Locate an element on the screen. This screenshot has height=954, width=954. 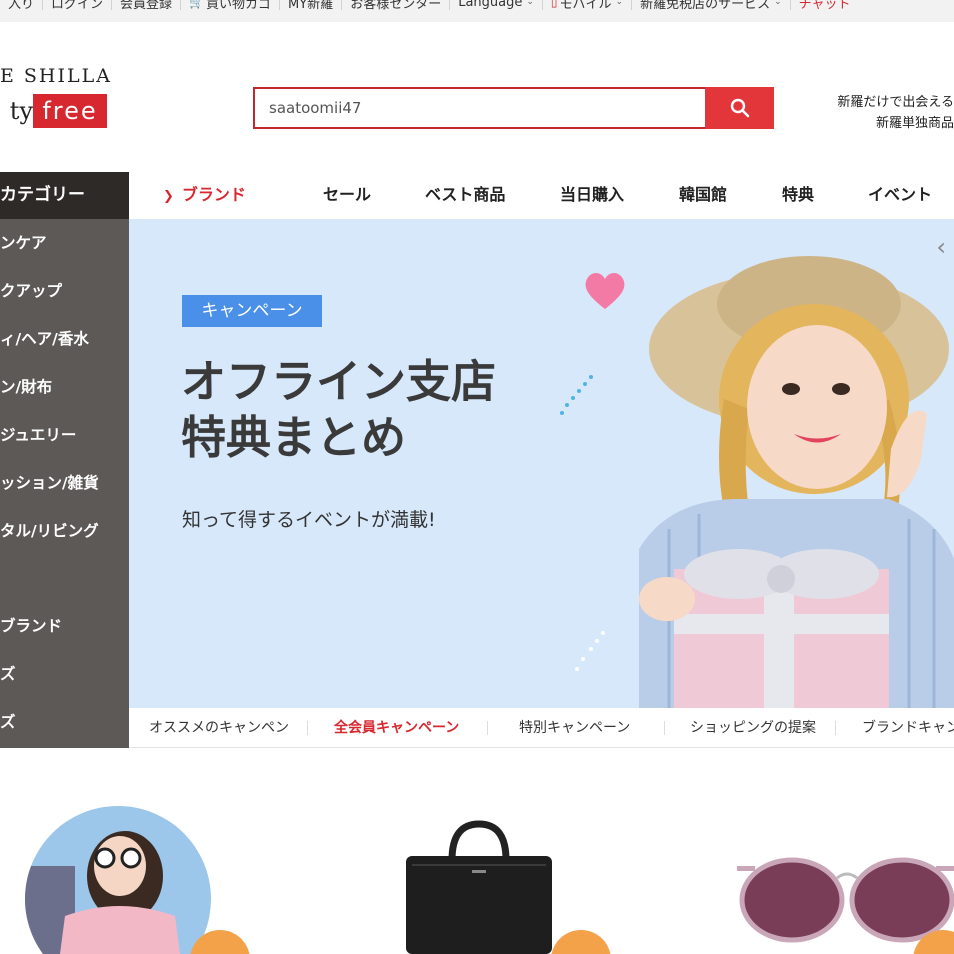
chevron-down-icon: ❯ is located at coordinates (168, 196).